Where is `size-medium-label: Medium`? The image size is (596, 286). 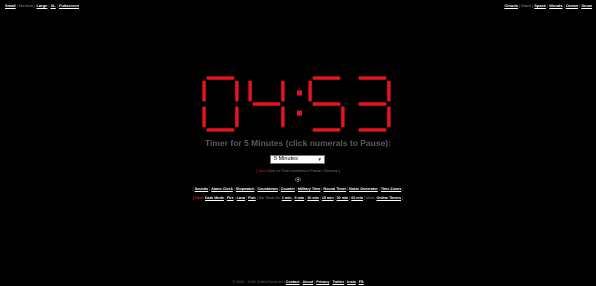
size-medium-label: Medium is located at coordinates (26, 5).